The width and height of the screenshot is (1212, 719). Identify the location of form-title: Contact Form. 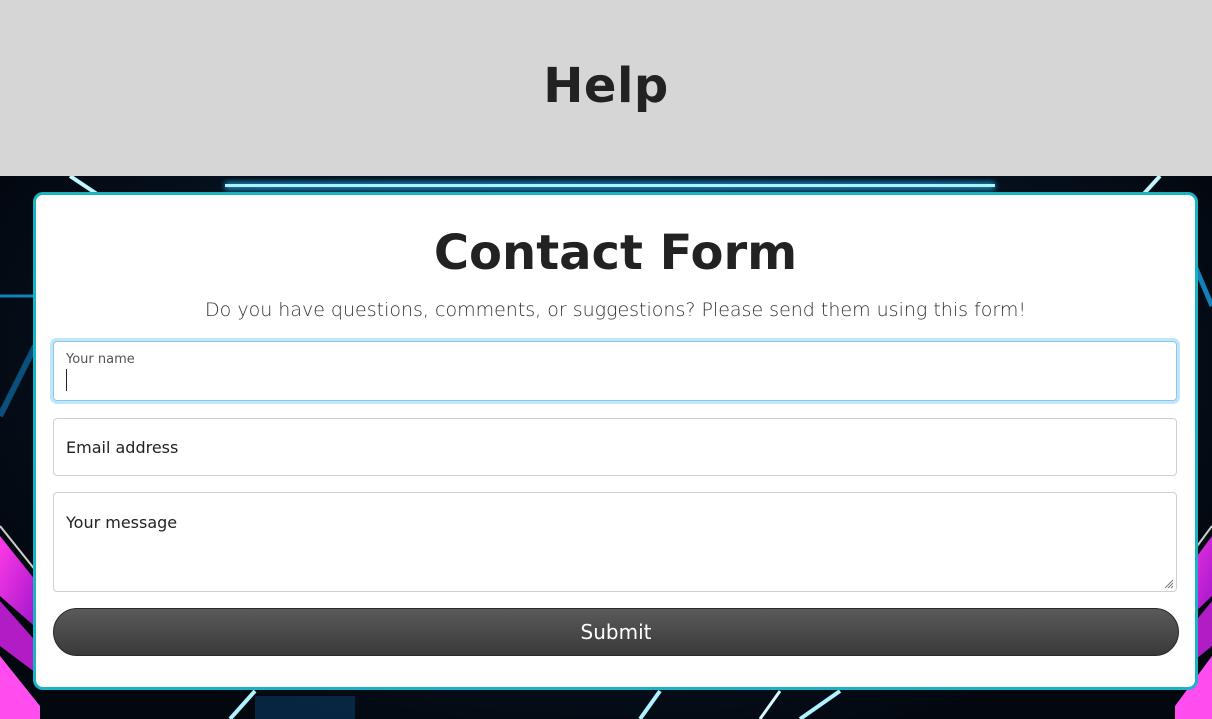
(615, 253).